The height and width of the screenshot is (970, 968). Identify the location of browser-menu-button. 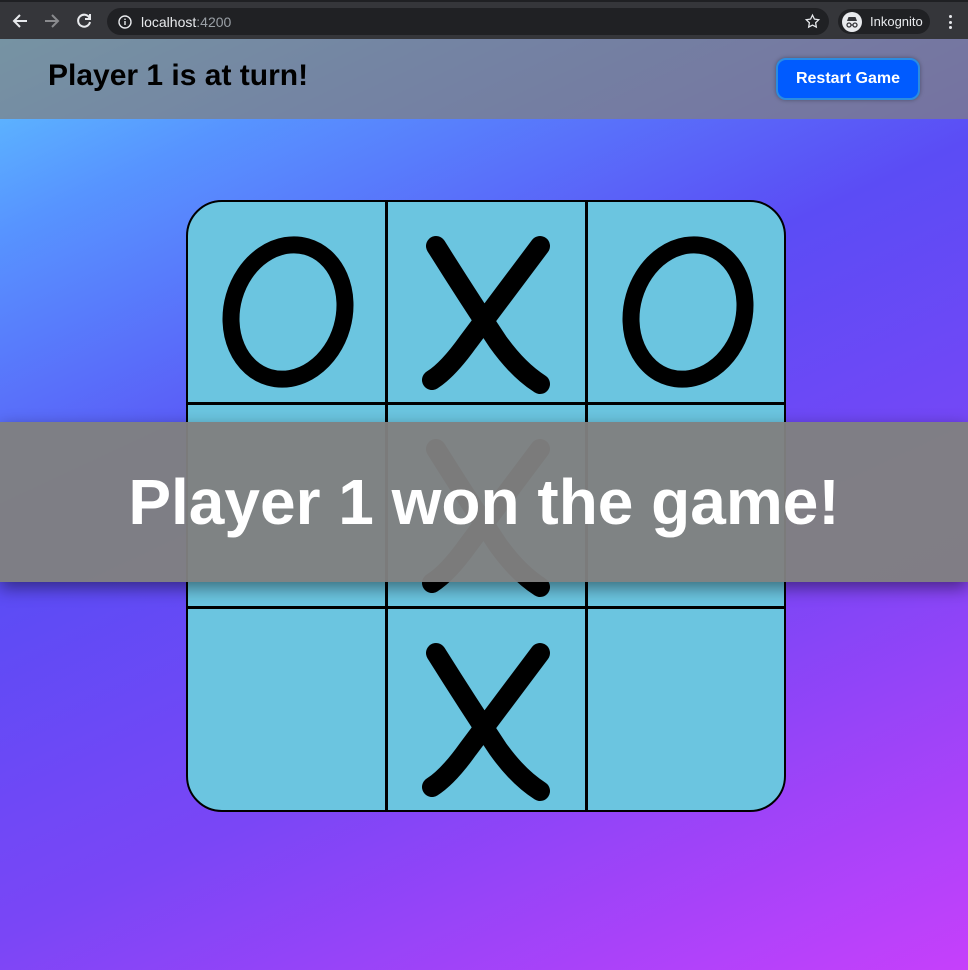
(950, 22).